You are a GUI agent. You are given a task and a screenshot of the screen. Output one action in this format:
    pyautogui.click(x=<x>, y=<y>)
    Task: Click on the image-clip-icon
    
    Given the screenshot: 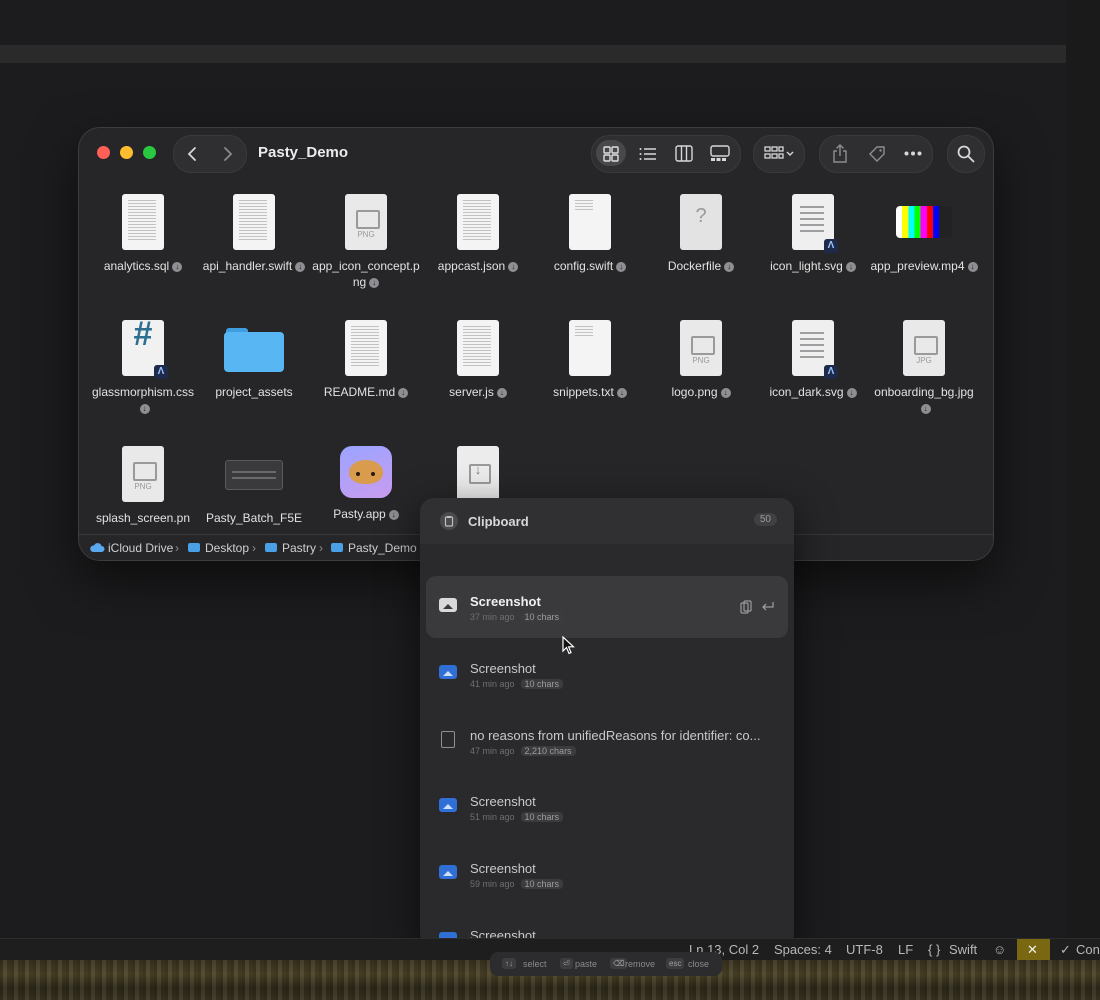 What is the action you would take?
    pyautogui.click(x=449, y=806)
    